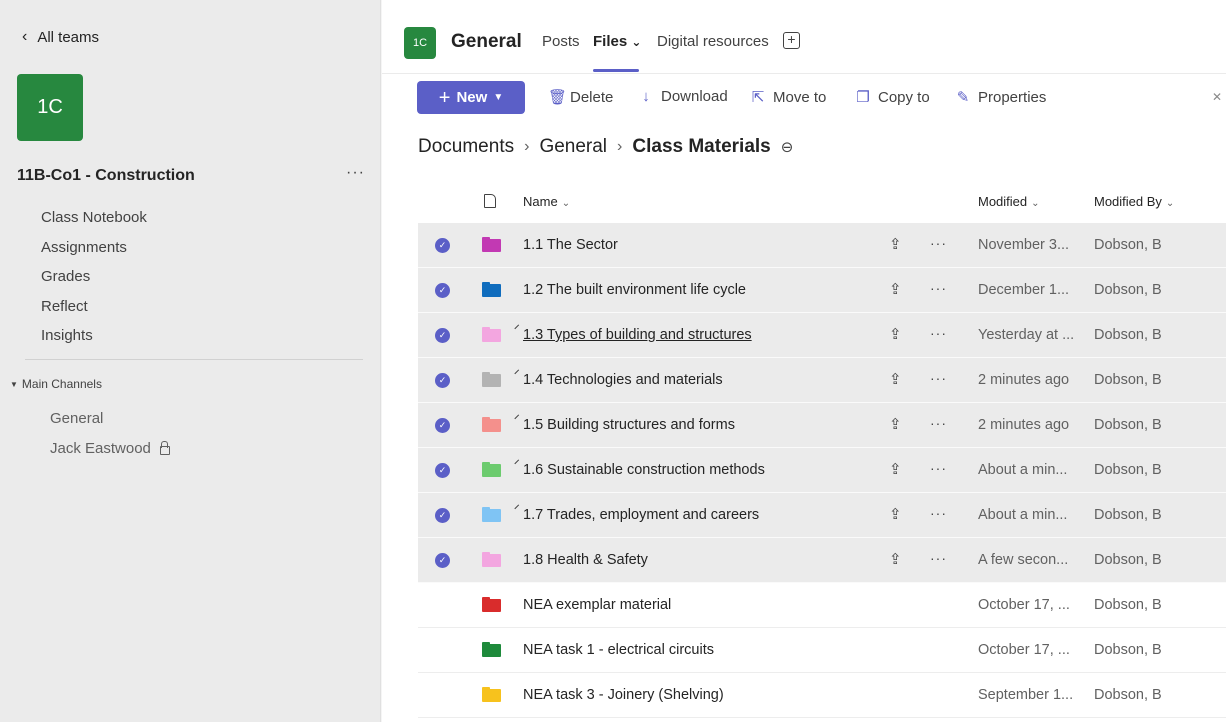 The height and width of the screenshot is (722, 1226). I want to click on file-name: 1.1 The Sector, so click(570, 245).